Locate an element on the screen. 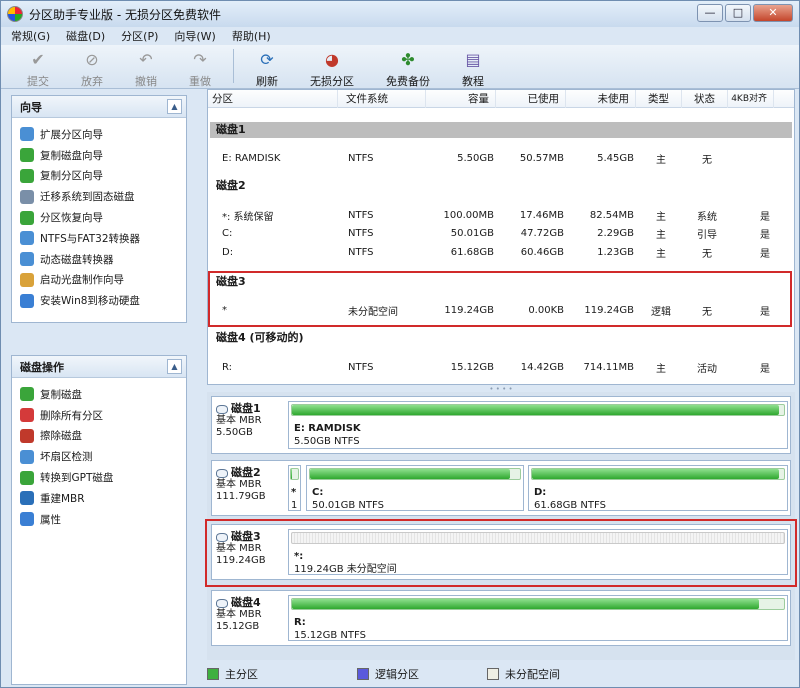 The height and width of the screenshot is (688, 800). primary-swatch is located at coordinates (213, 674).